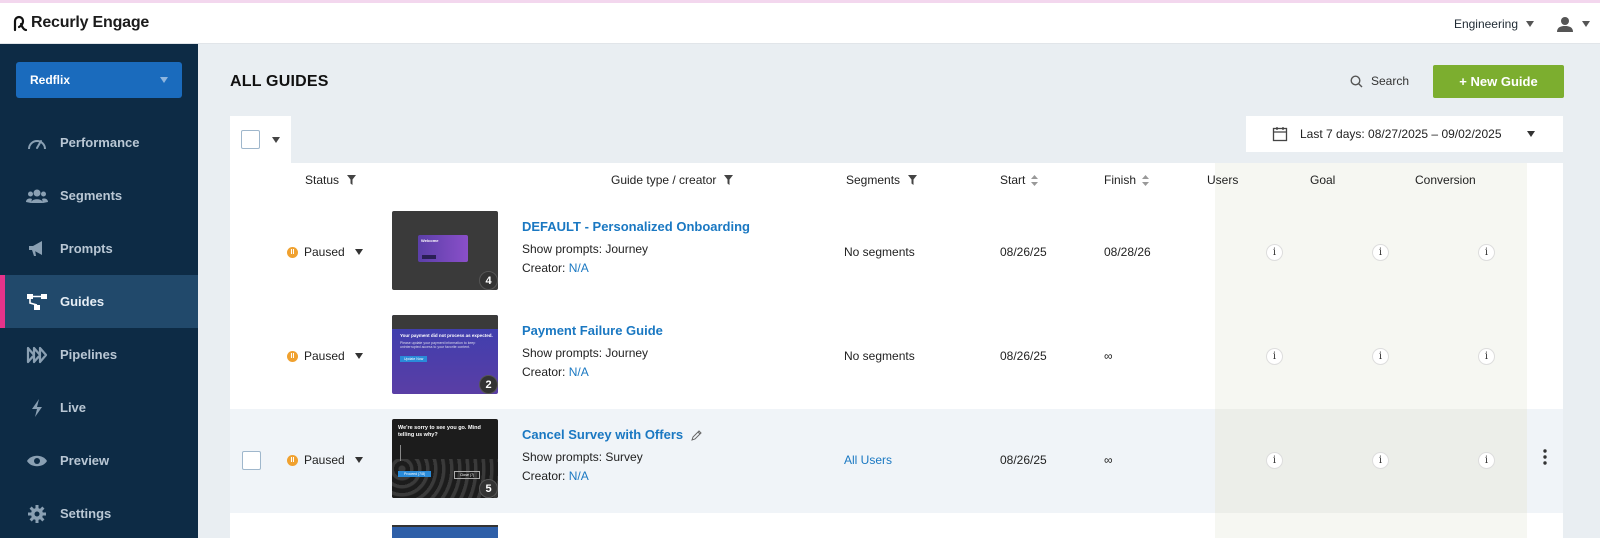 Image resolution: width=1600 pixels, height=538 pixels. I want to click on header-goal: Goal, so click(1322, 180).